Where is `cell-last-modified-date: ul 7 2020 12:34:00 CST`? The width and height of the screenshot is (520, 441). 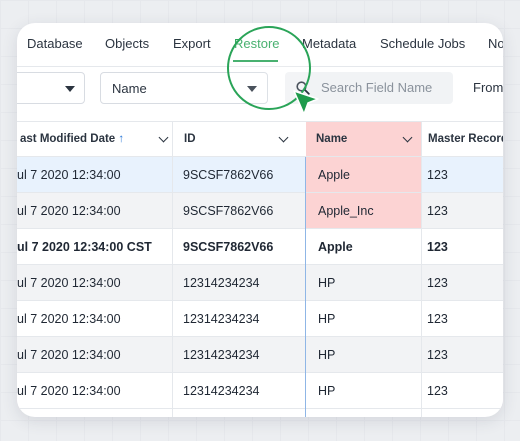 cell-last-modified-date: ul 7 2020 12:34:00 CST is located at coordinates (84, 247).